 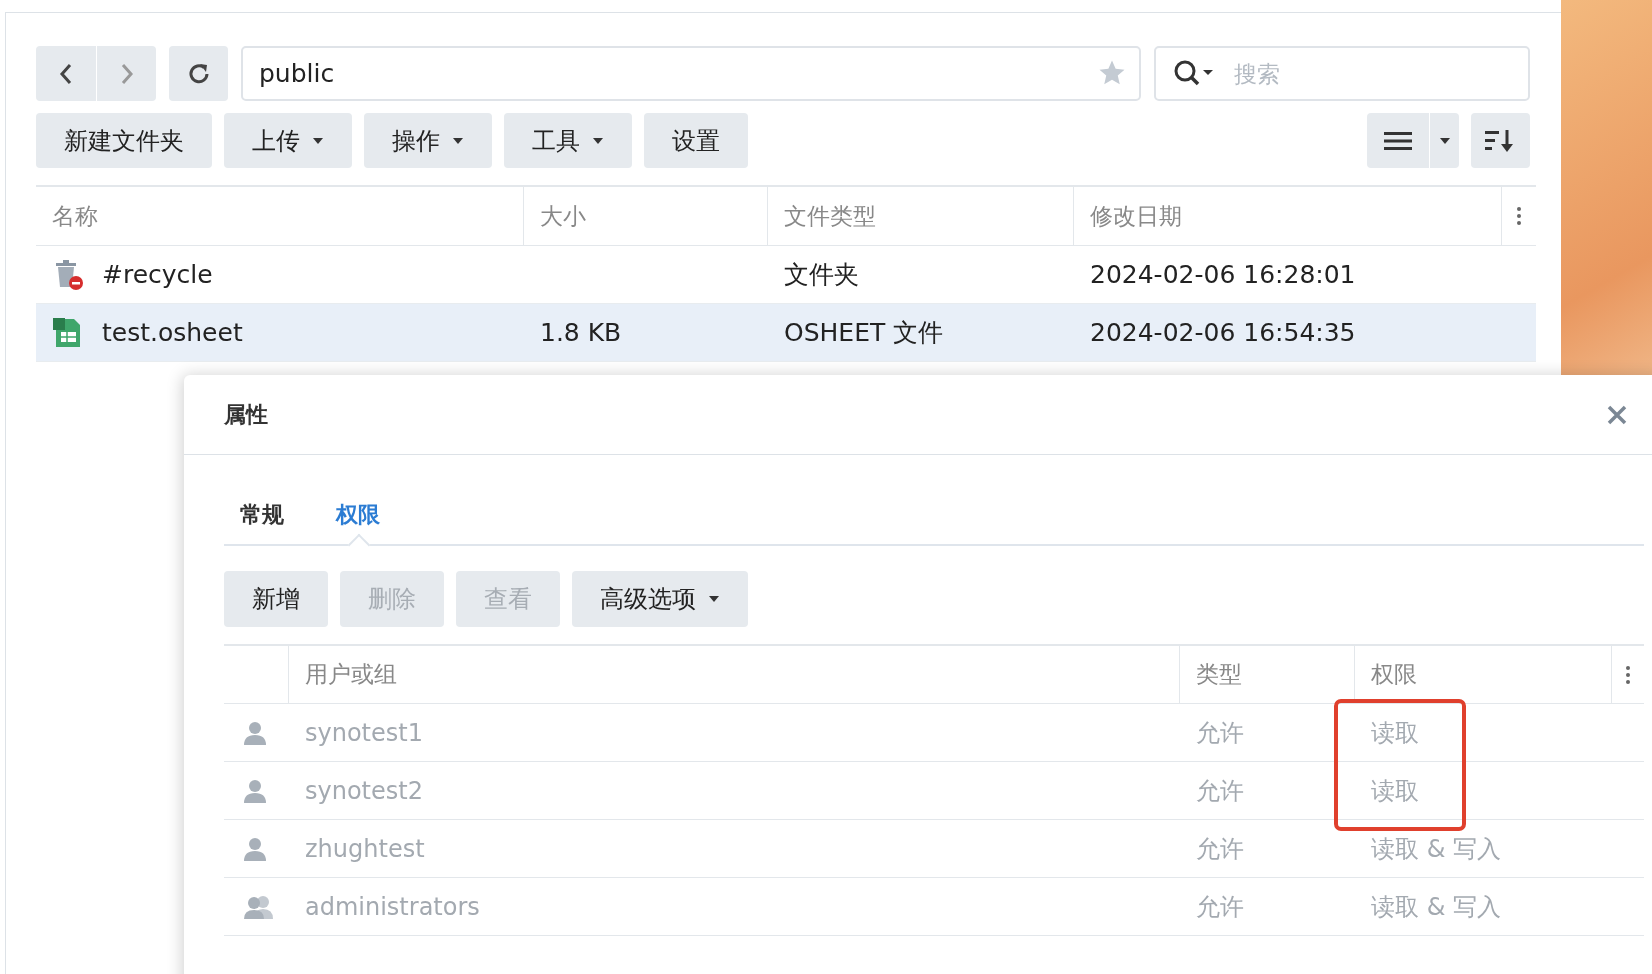 I want to click on group-icon, so click(x=259, y=906).